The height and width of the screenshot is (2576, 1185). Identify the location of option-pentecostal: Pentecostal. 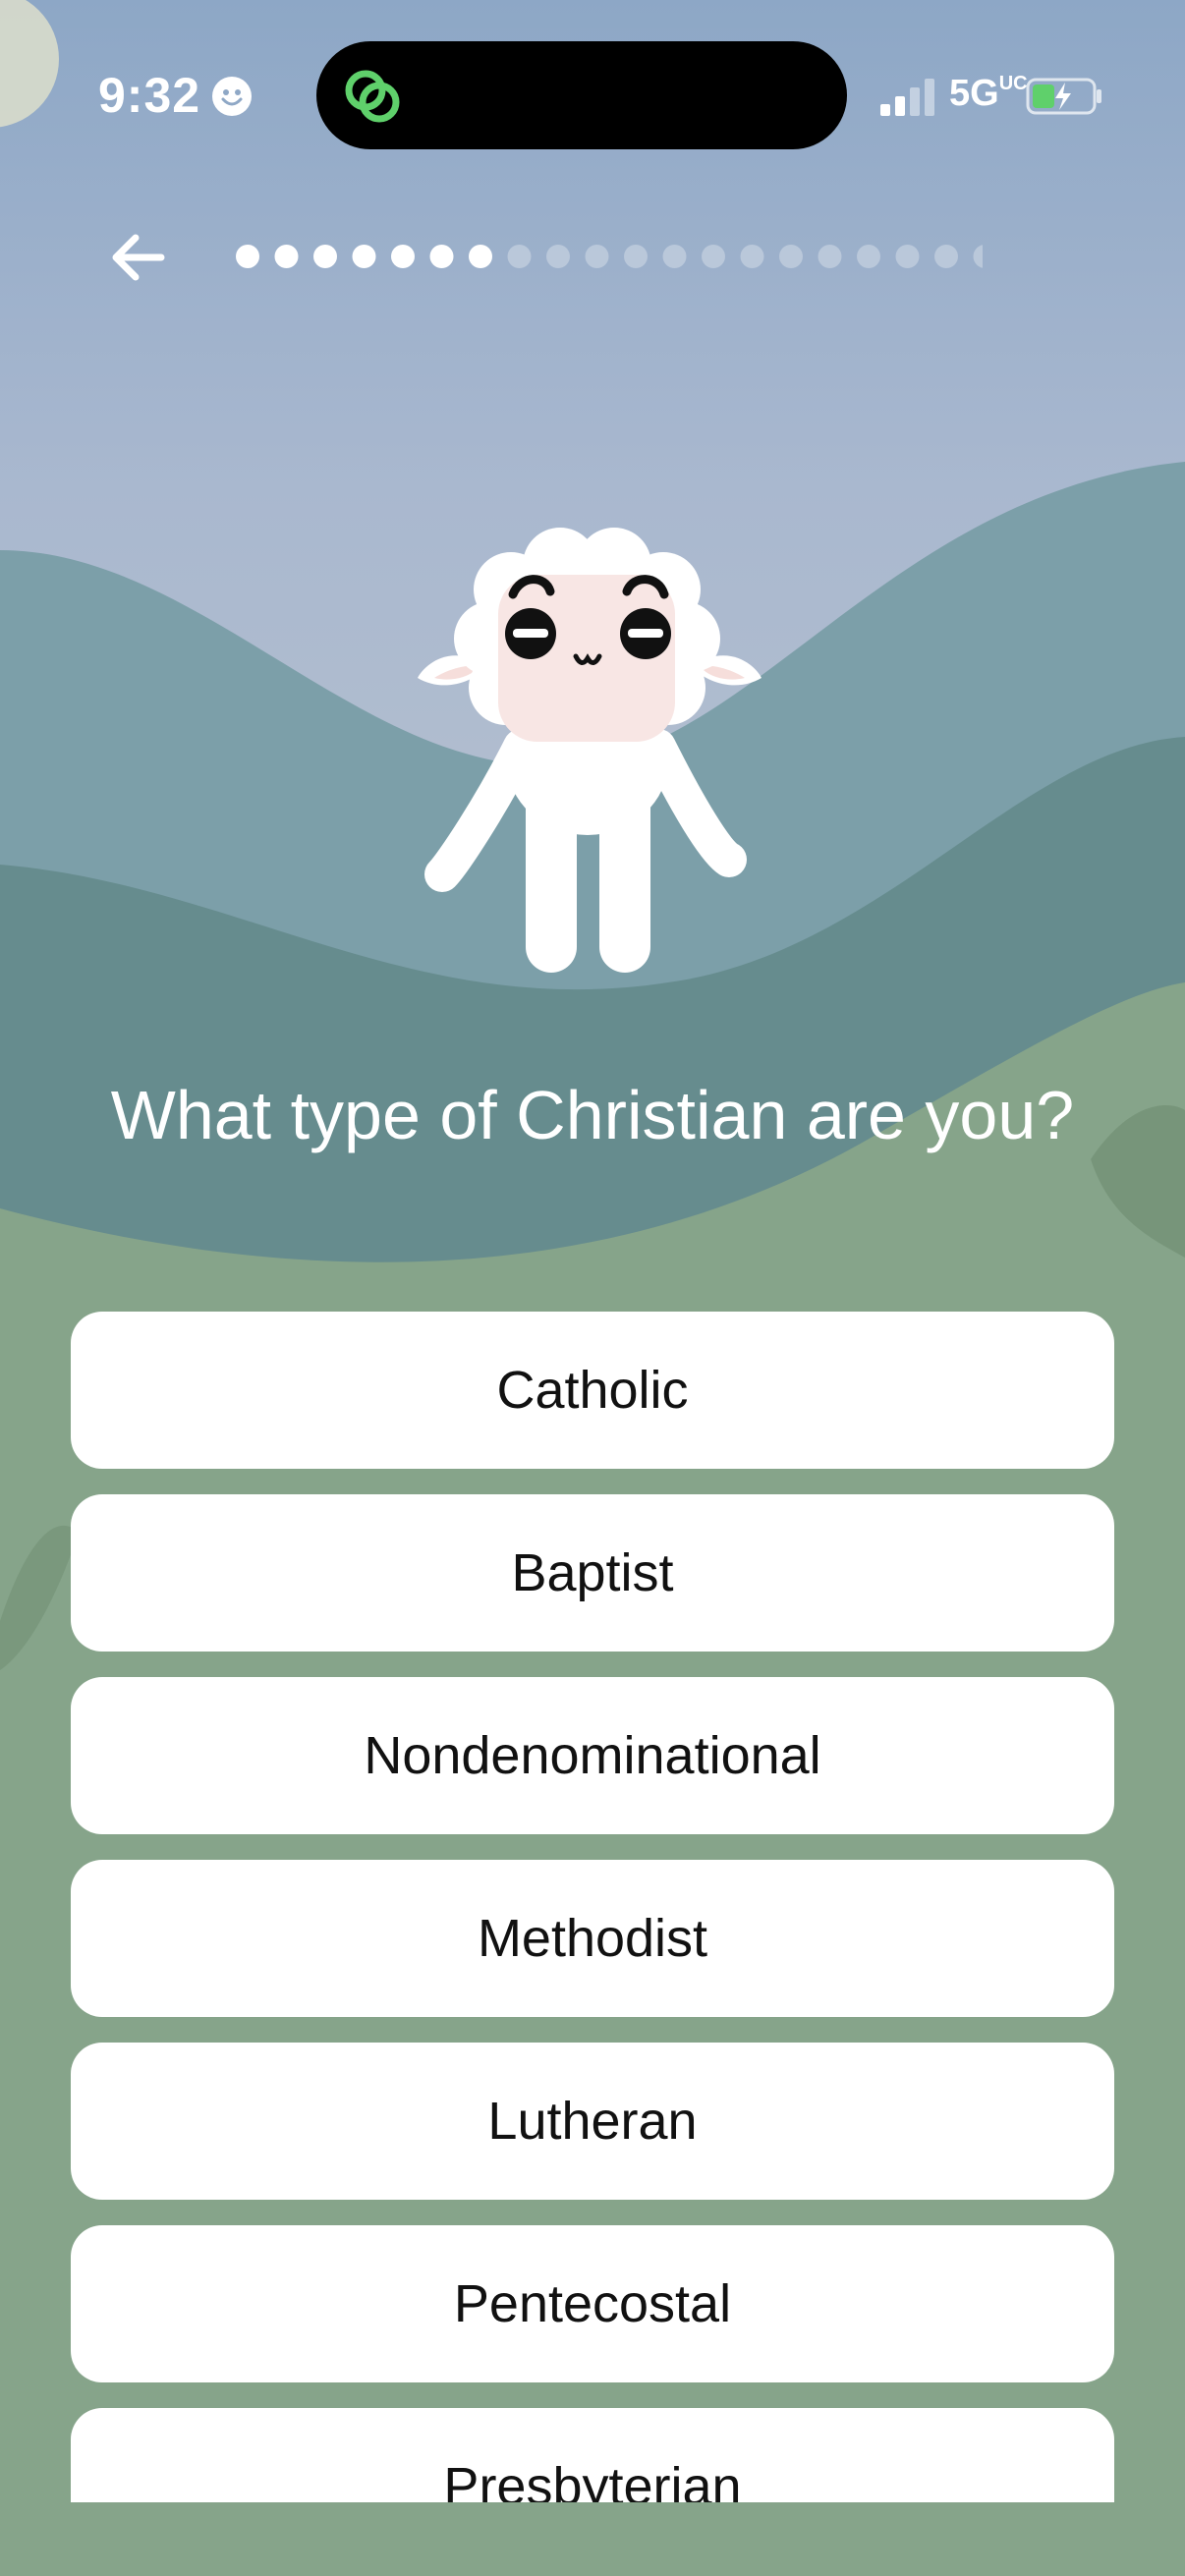
(592, 2303).